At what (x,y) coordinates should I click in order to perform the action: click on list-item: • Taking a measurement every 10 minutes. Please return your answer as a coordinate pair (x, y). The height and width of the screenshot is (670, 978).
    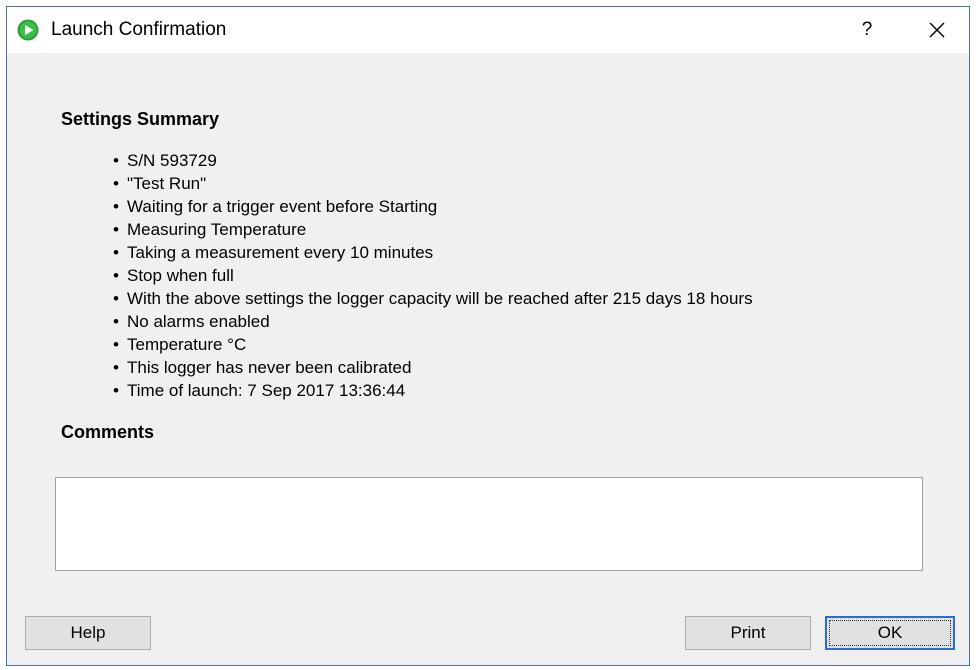
    Looking at the image, I should click on (273, 252).